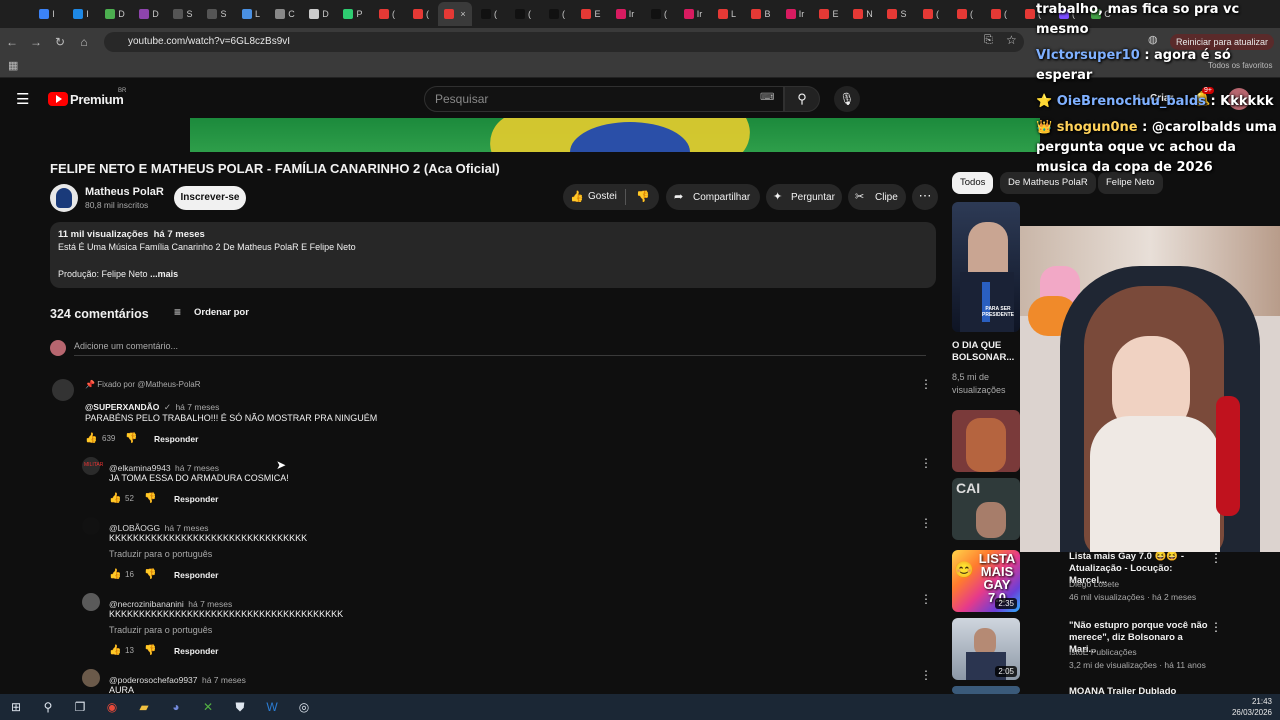 The image size is (1280, 720). I want to click on reload-icon: ↻, so click(60, 42).